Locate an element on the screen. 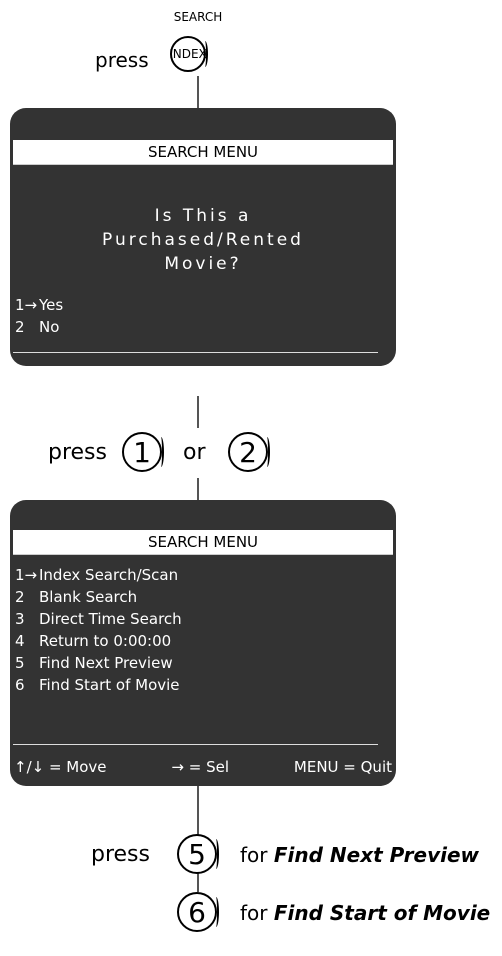  option-number: 1 is located at coordinates (20, 305).